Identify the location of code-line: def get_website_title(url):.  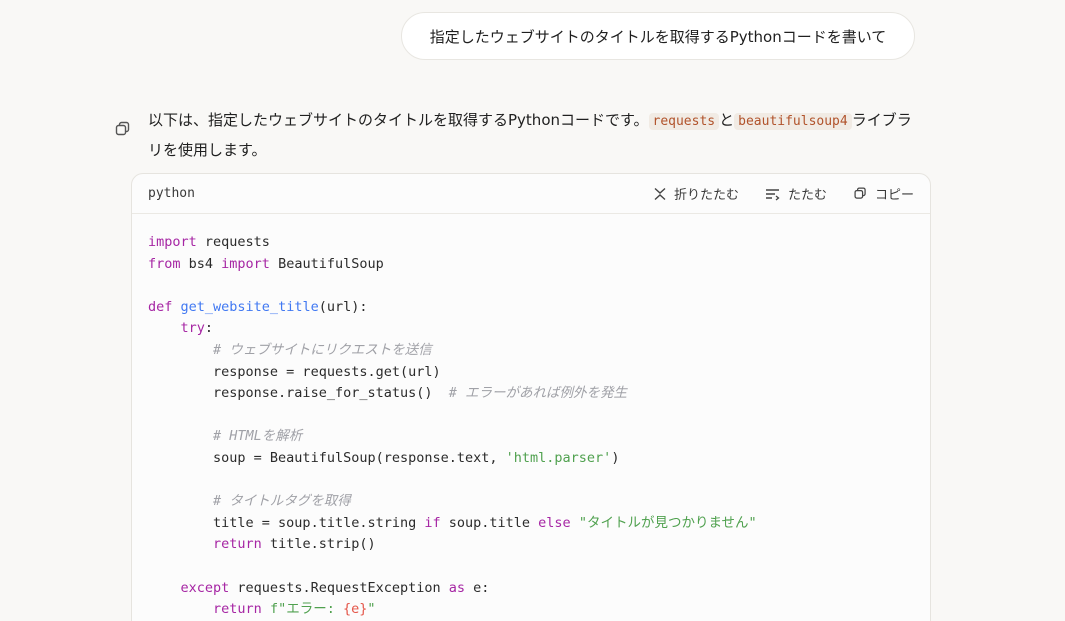
(531, 308).